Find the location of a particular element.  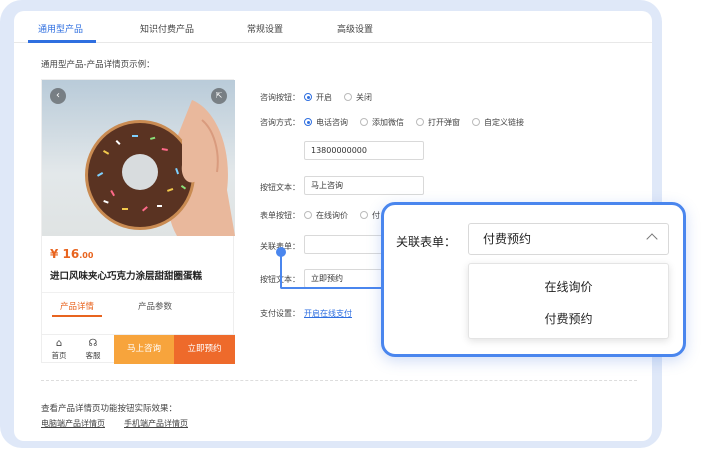

radio-label: 添加微信 is located at coordinates (388, 122).